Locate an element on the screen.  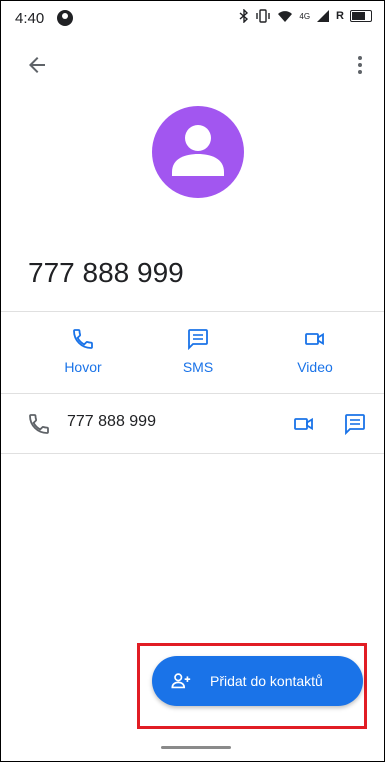
network-type: 4G is located at coordinates (305, 16).